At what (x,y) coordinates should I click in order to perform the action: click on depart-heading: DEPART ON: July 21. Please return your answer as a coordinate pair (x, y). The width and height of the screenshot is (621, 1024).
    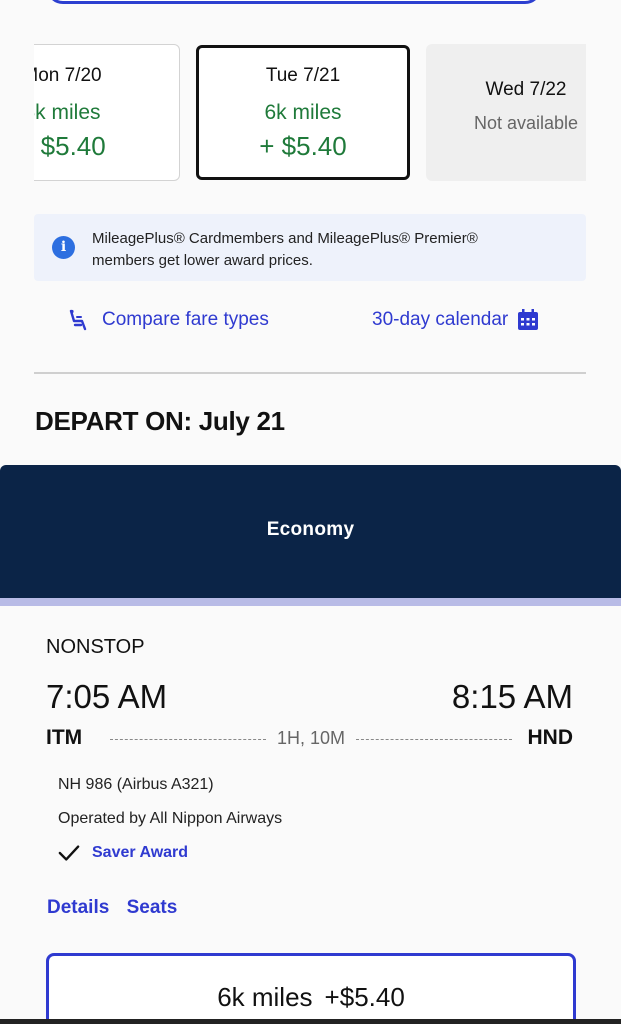
    Looking at the image, I should click on (160, 421).